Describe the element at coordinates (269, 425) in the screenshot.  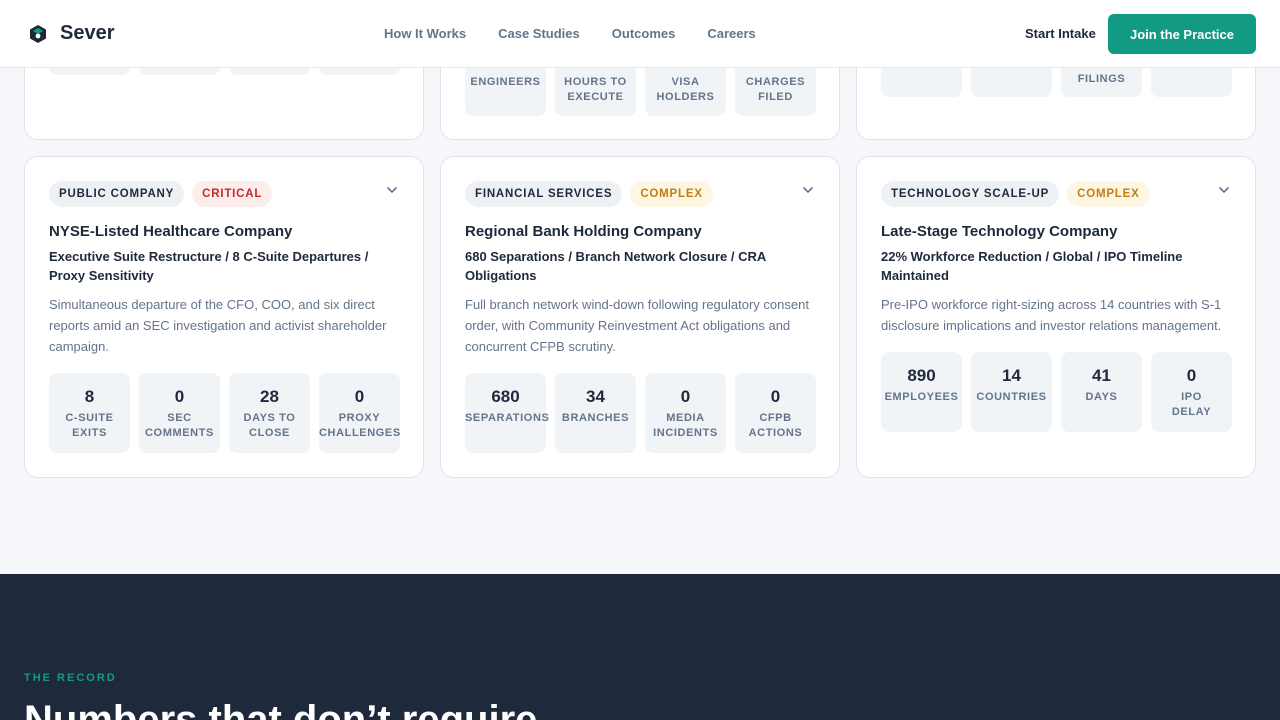
I see `stat-label: DAYS TO CLOSE` at that location.